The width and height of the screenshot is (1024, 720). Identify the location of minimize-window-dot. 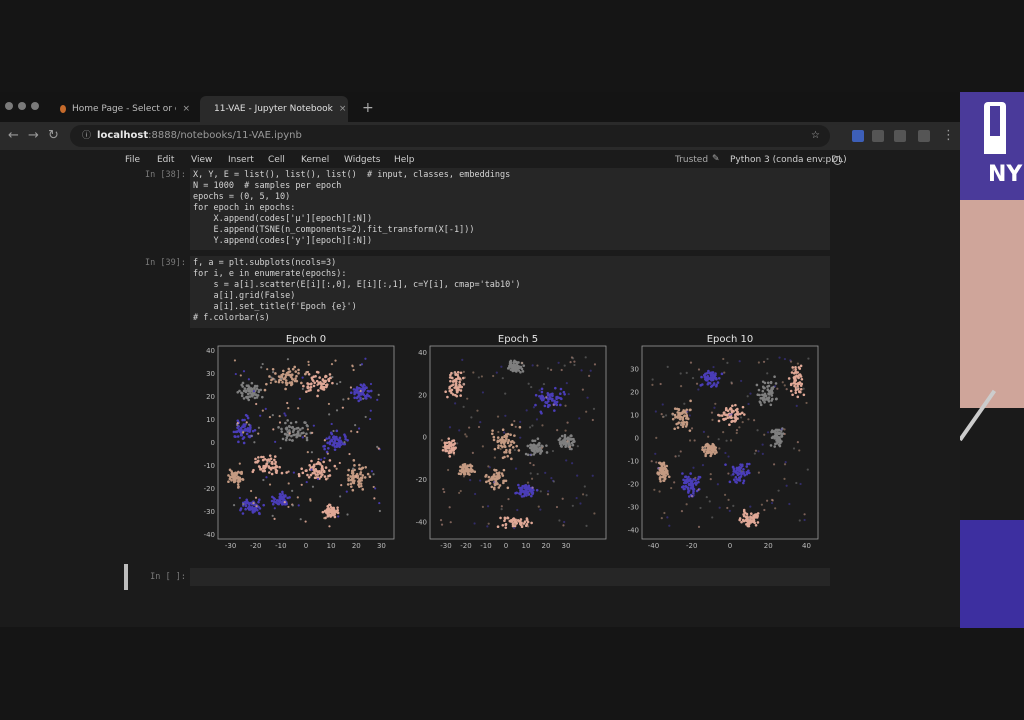
(22, 106).